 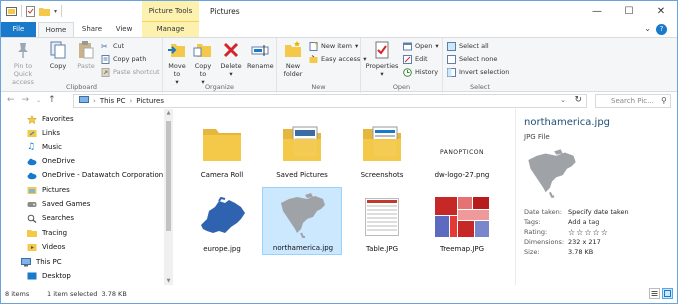 I want to click on close-button: ✕, so click(x=661, y=11).